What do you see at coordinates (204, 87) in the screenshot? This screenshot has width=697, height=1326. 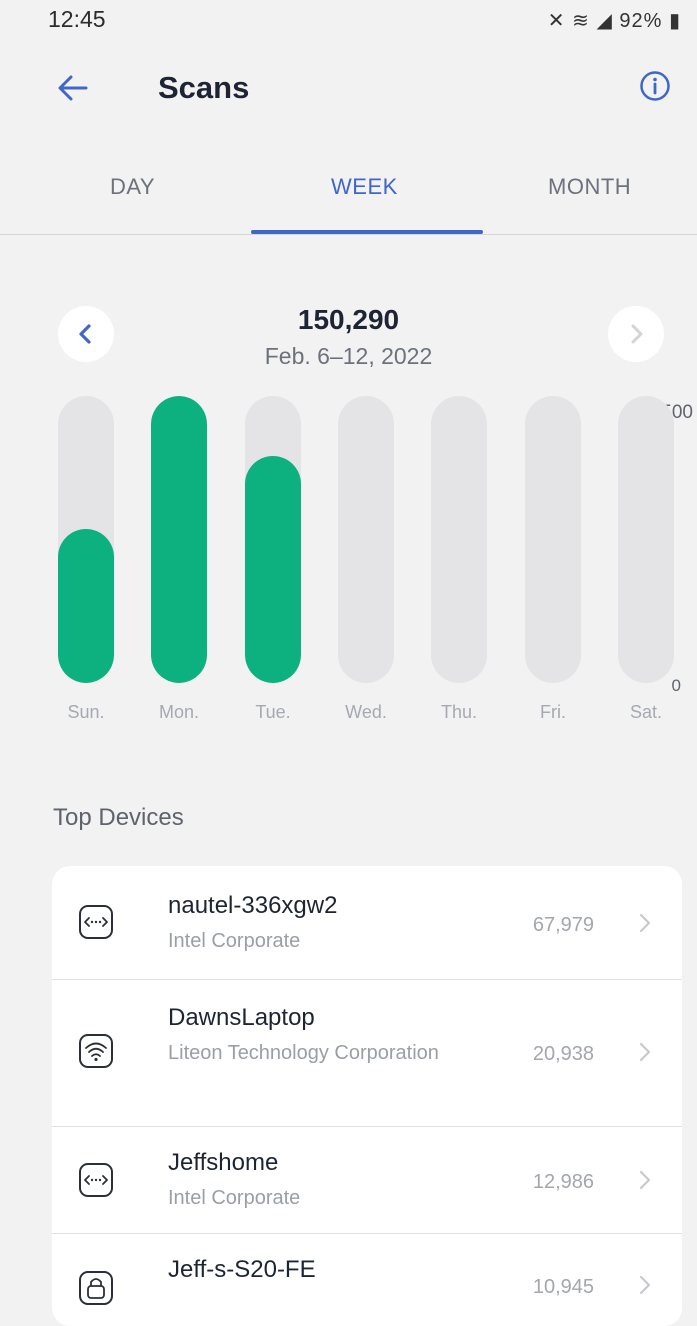 I see `page-title: Scans` at bounding box center [204, 87].